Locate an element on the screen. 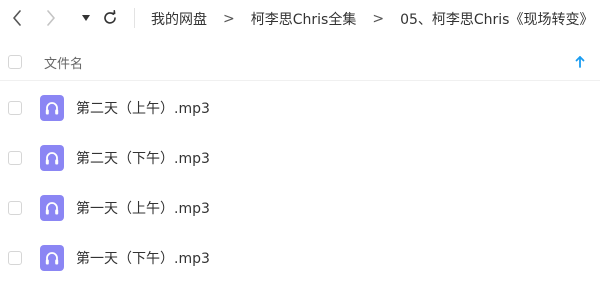 The height and width of the screenshot is (289, 600). list-header: 文件名 is located at coordinates (300, 62).